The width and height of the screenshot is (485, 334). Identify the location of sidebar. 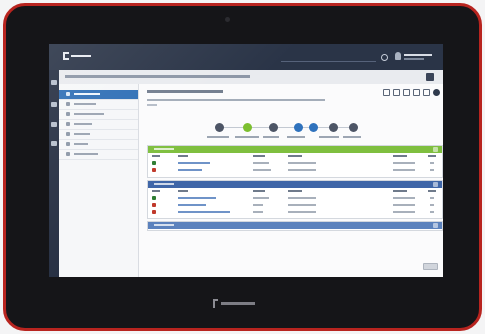
(99, 180).